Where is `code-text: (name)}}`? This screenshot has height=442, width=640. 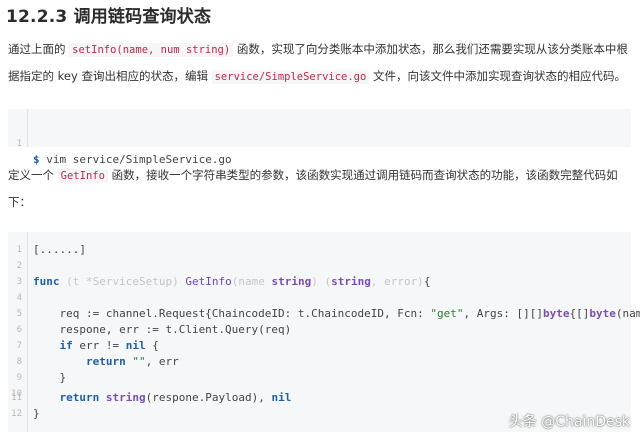
code-text: (name)}} is located at coordinates (627, 313).